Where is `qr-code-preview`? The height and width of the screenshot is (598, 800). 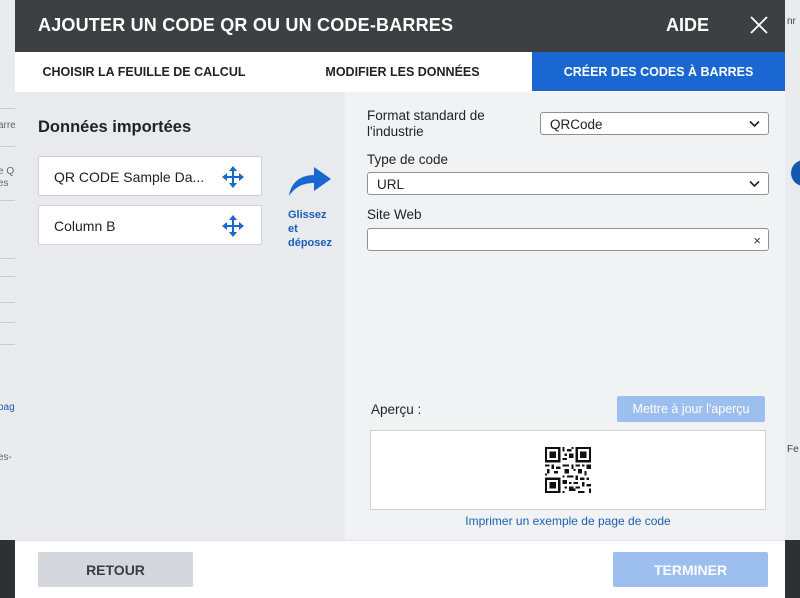
qr-code-preview is located at coordinates (568, 470).